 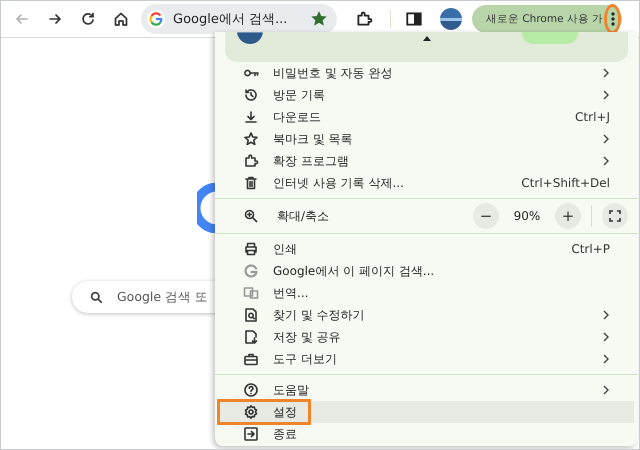 I want to click on highlight-box: 설정, so click(x=264, y=412).